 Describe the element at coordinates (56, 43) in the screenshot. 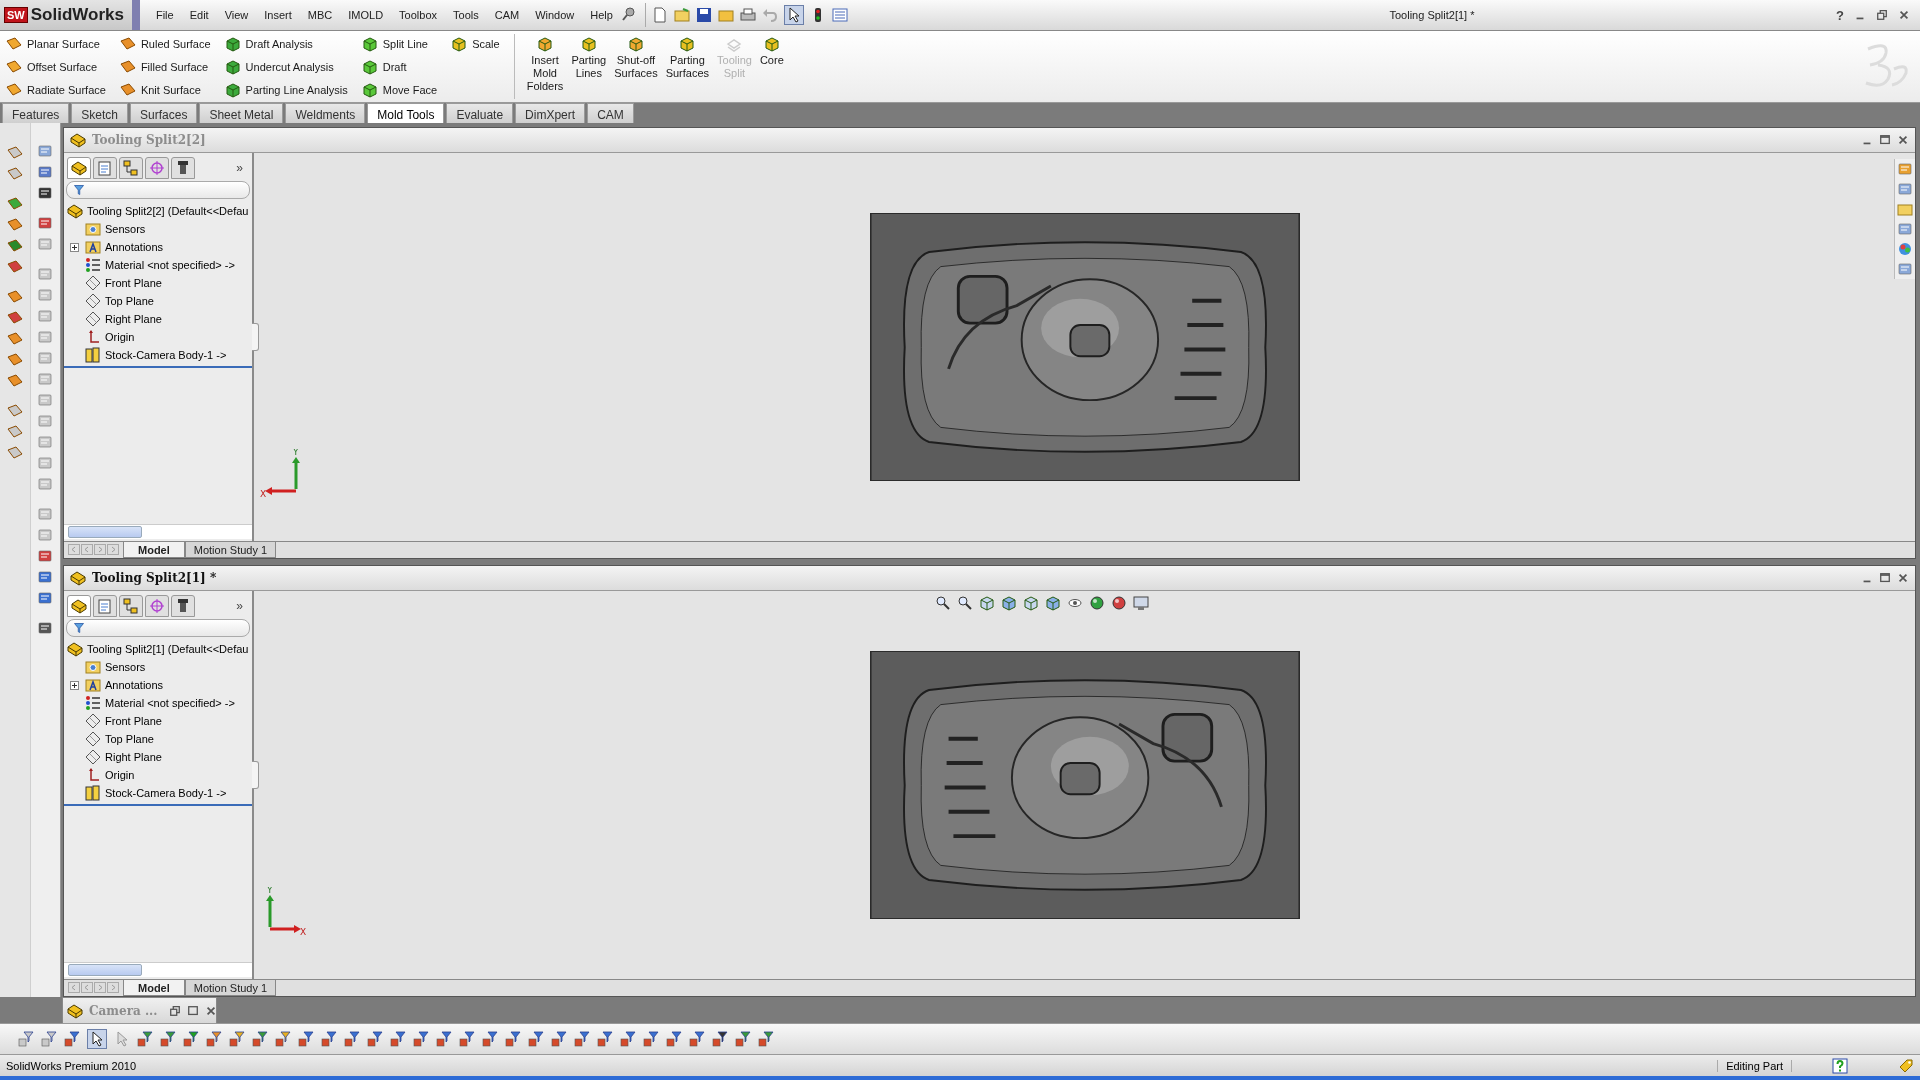

I see `ribbon-button: Planar Surface` at that location.